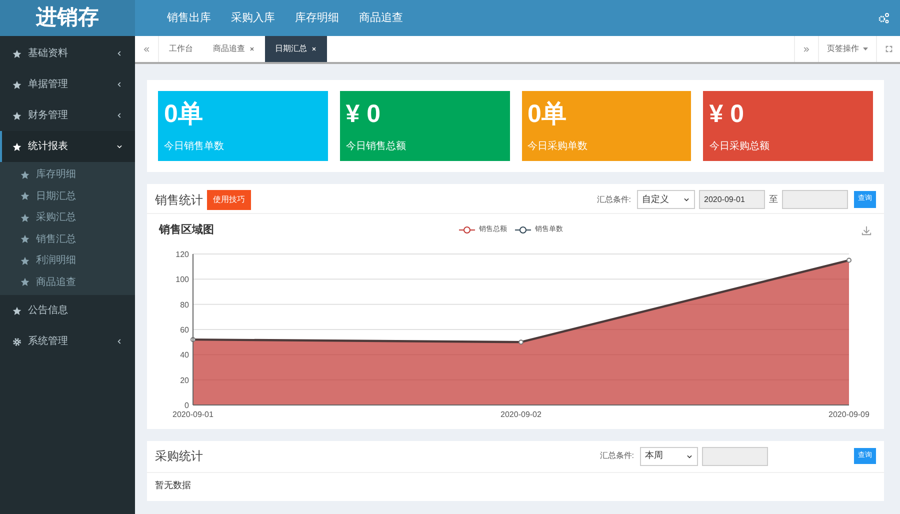  What do you see at coordinates (182, 254) in the screenshot?
I see `y-tick-label: 120` at bounding box center [182, 254].